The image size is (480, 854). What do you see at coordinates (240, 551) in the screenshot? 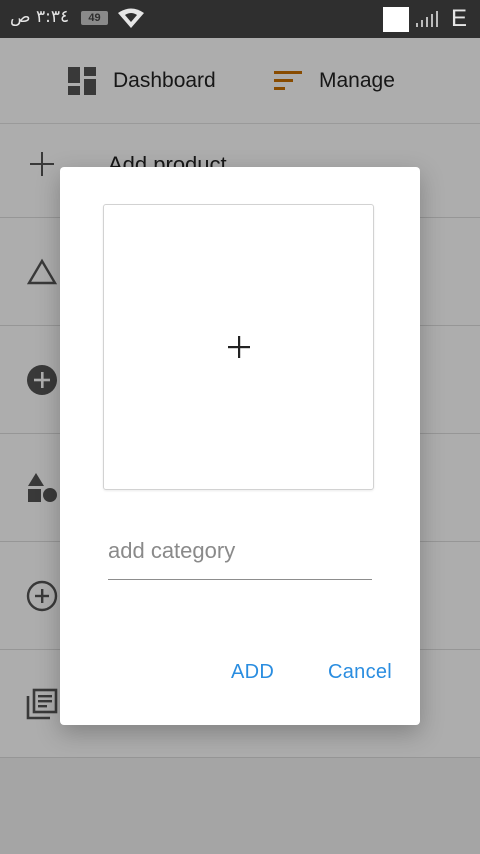
I see `category-input` at bounding box center [240, 551].